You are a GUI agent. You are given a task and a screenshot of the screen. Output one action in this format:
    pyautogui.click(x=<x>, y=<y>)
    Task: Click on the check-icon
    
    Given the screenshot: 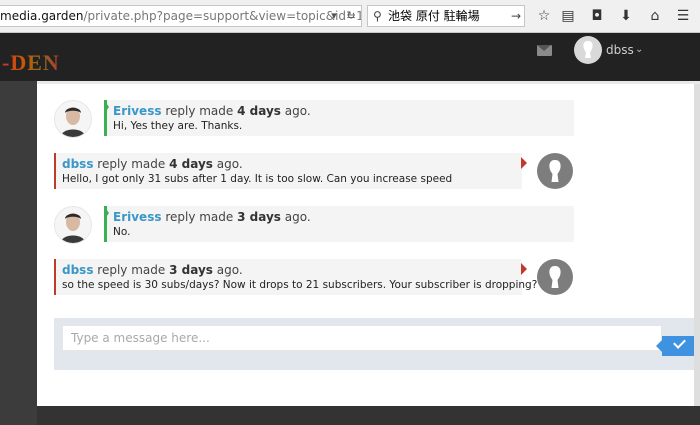 What is the action you would take?
    pyautogui.click(x=679, y=342)
    